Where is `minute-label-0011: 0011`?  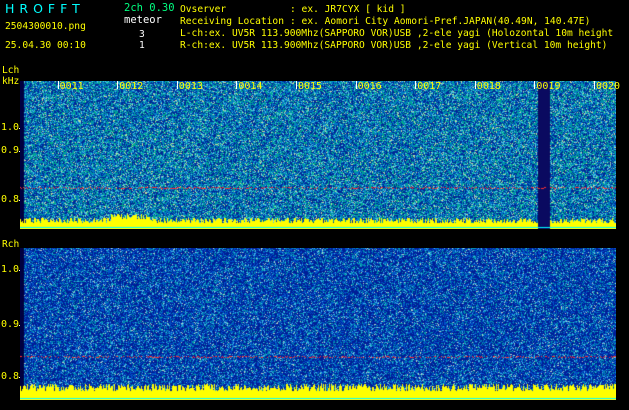
minute-label-0011: 0011 is located at coordinates (71, 86).